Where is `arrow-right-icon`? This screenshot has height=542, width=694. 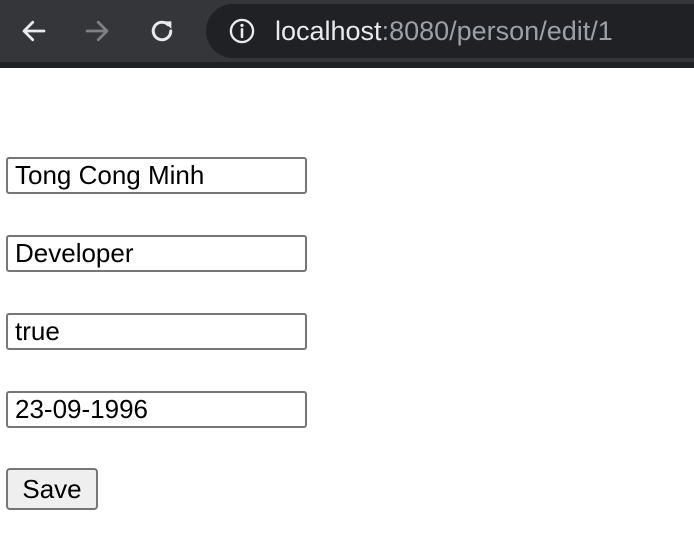
arrow-right-icon is located at coordinates (97, 31).